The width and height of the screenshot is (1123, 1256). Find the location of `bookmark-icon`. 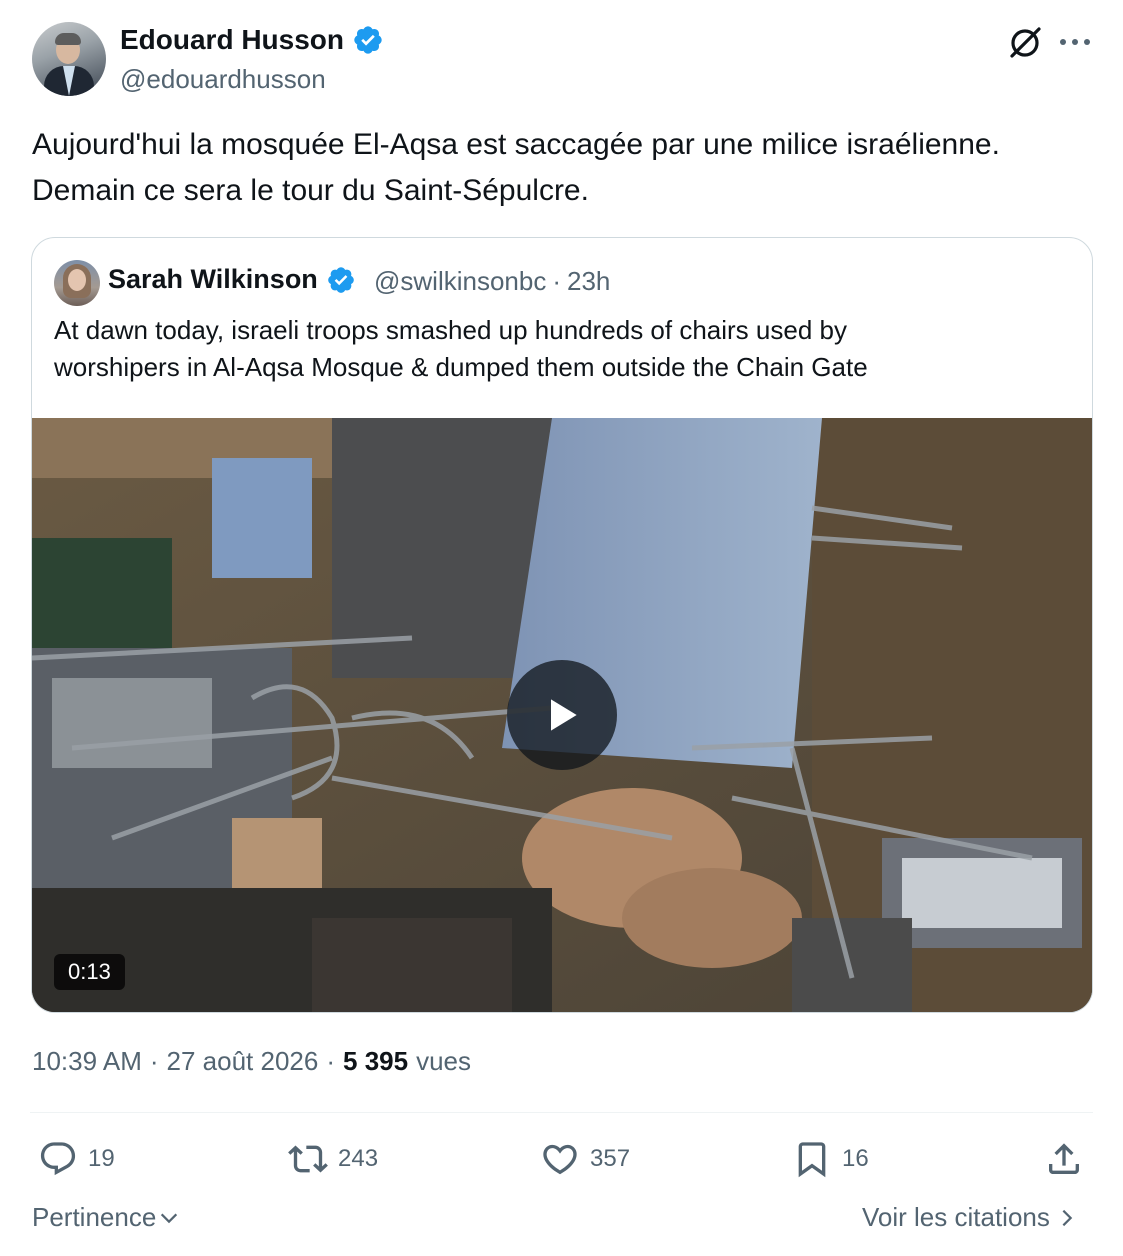

bookmark-icon is located at coordinates (812, 1160).